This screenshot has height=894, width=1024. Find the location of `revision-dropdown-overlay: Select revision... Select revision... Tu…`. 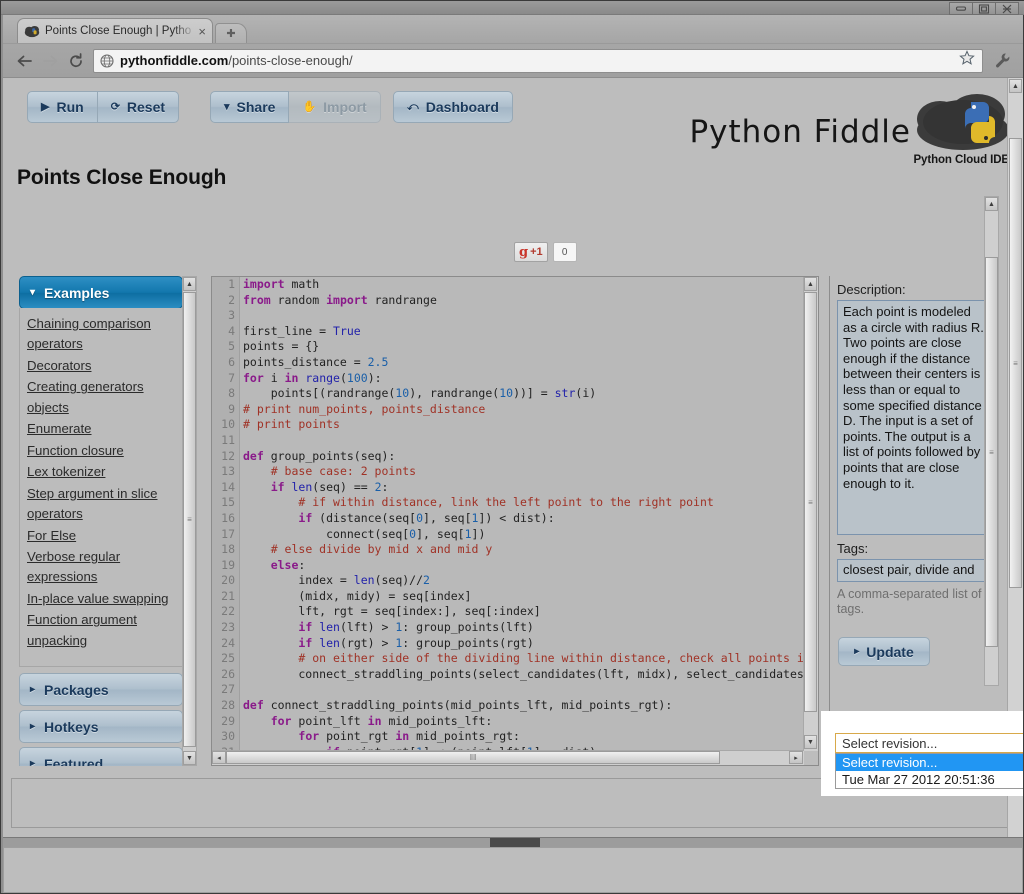

revision-dropdown-overlay: Select revision... Select revision... Tu… is located at coordinates (922, 753).